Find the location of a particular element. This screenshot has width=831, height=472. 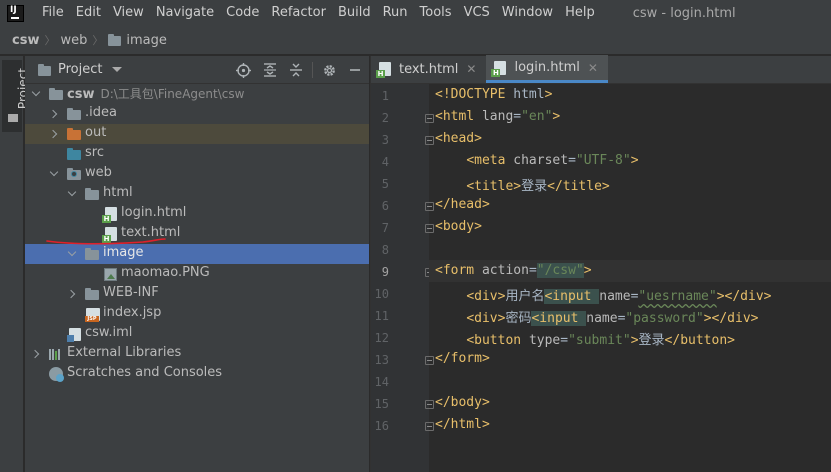

code-token: 用户名 is located at coordinates (525, 296).